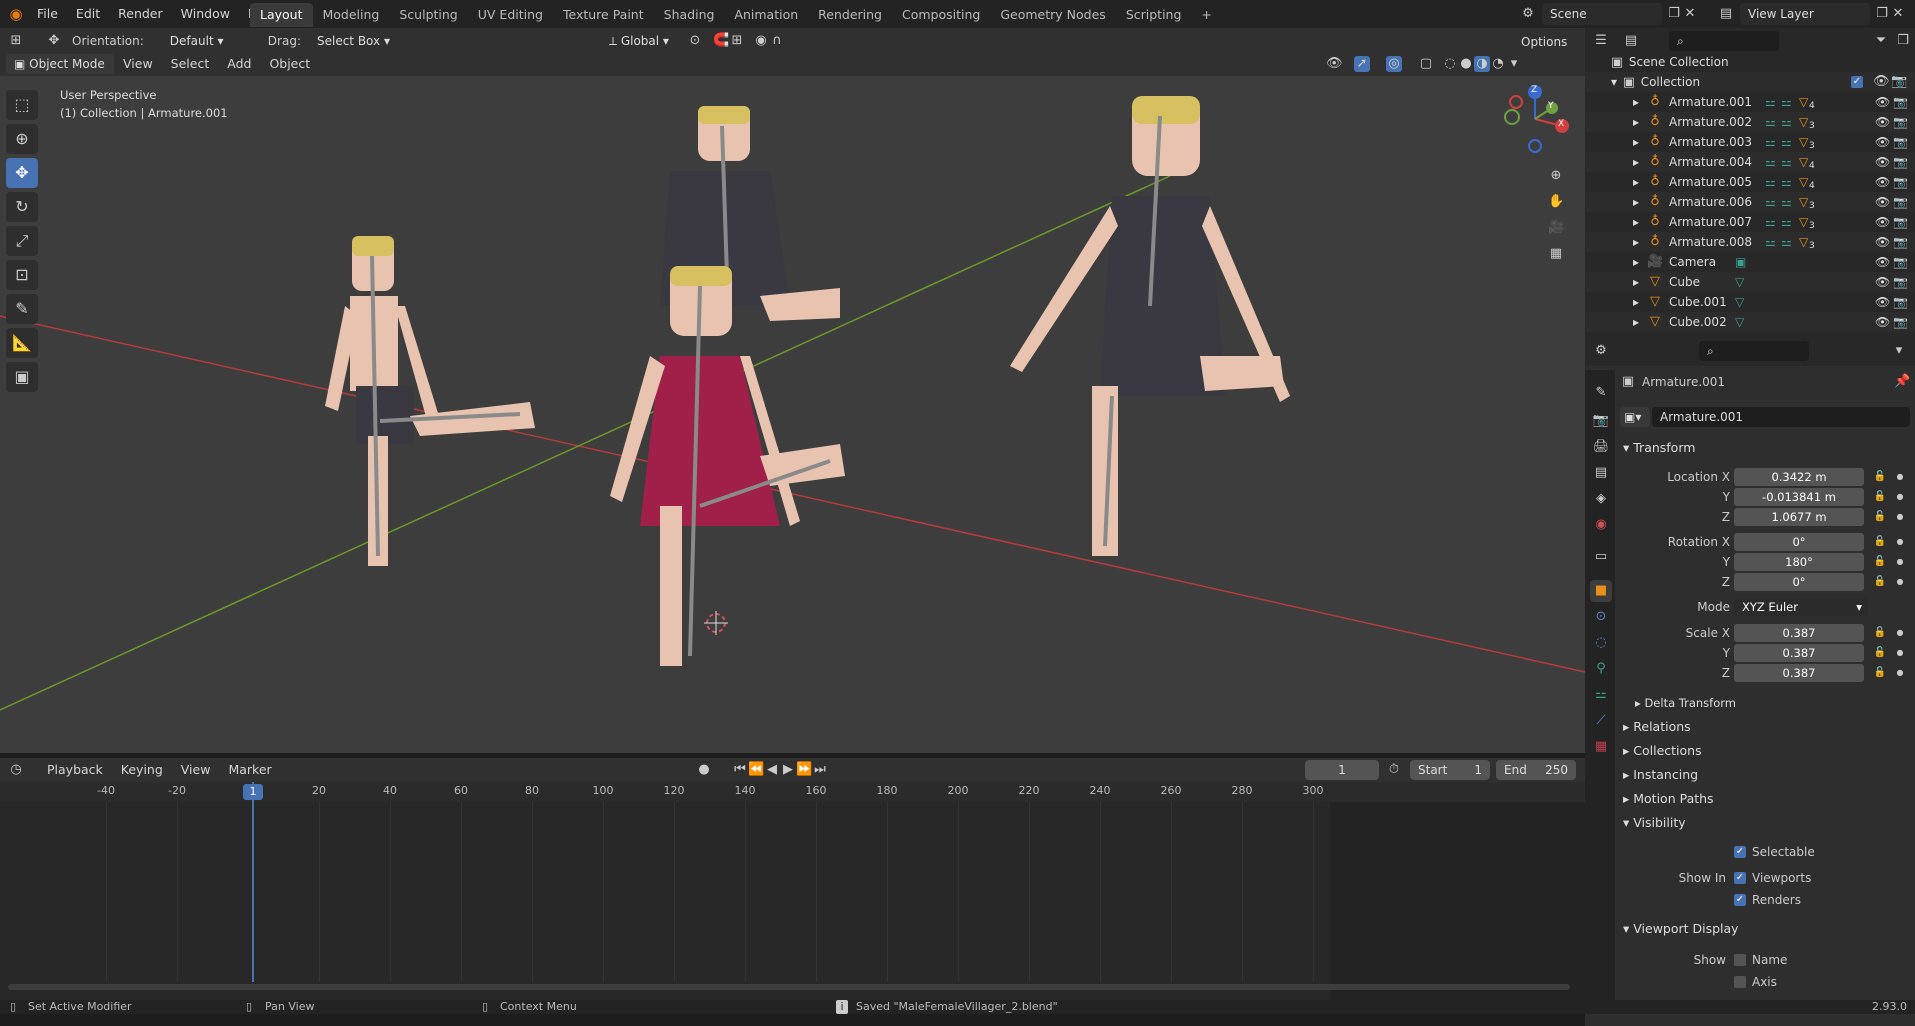 The image size is (1915, 1026). I want to click on output-tab-icon: 🖨, so click(1601, 447).